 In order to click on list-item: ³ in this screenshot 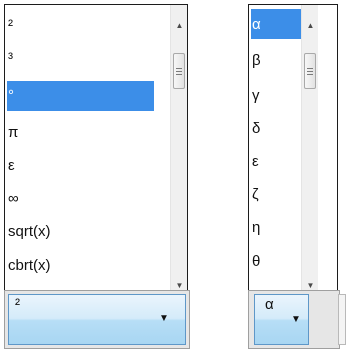, I will do `click(80, 58)`.